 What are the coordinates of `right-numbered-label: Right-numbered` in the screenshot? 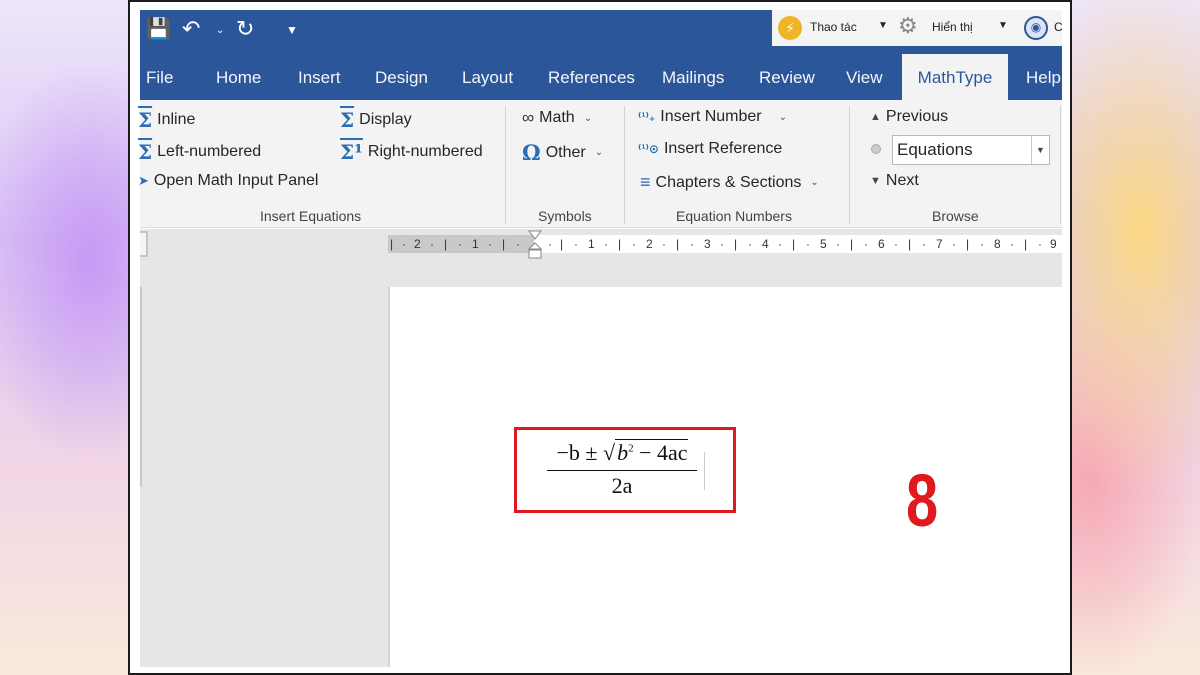 It's located at (425, 151).